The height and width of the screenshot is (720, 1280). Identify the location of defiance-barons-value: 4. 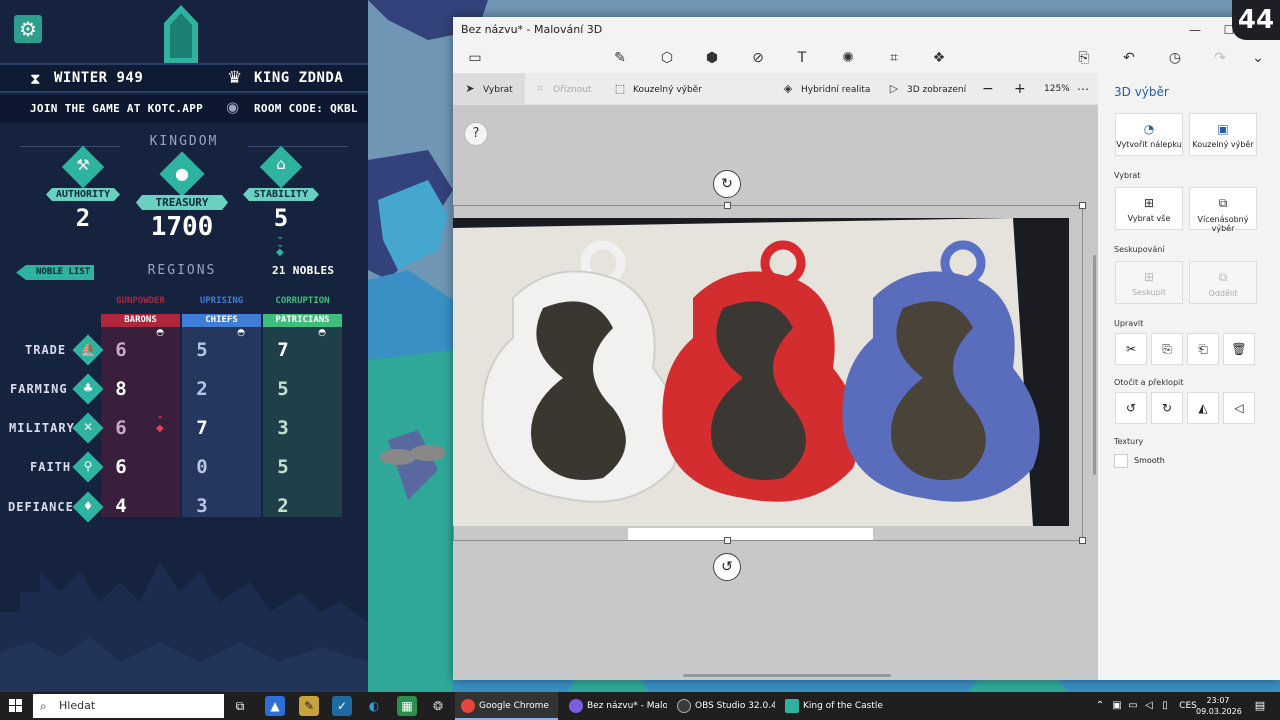
(121, 506).